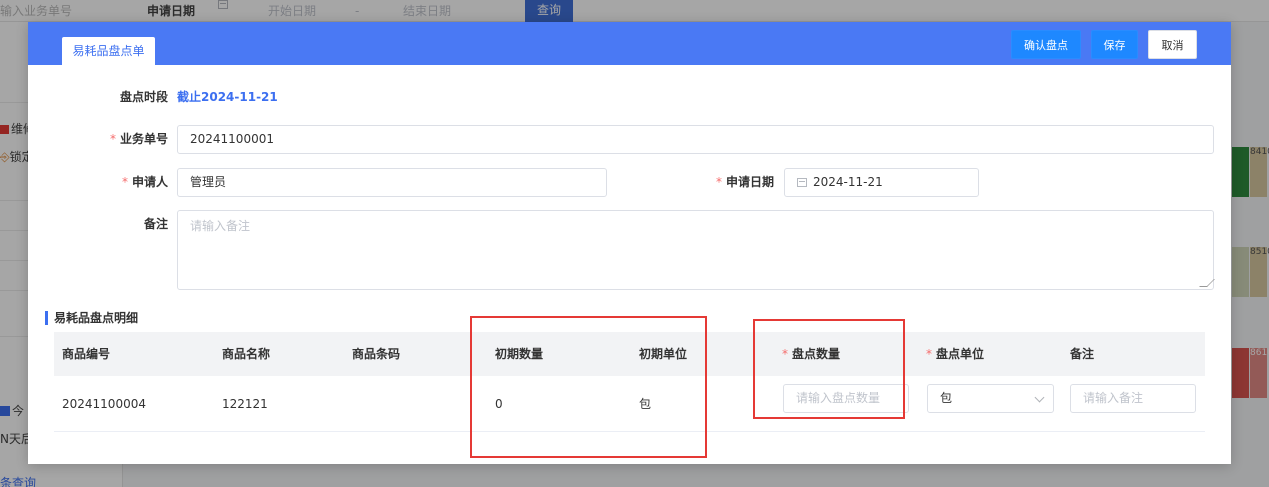 This screenshot has width=1269, height=487. What do you see at coordinates (245, 404) in the screenshot?
I see `cell-name: 122121` at bounding box center [245, 404].